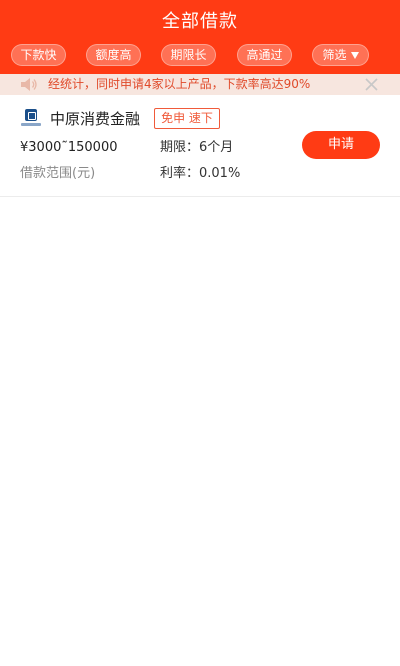 Image resolution: width=400 pixels, height=666 pixels. I want to click on loan-amount-label: 借款范围(元), so click(58, 173).